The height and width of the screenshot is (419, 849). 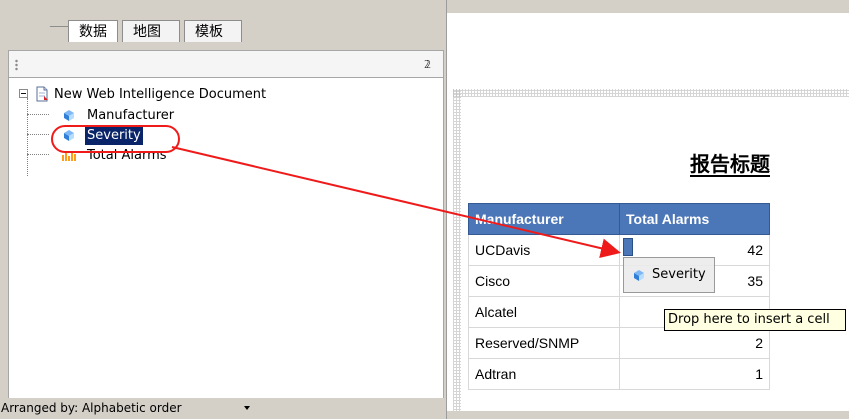 I want to click on table-cell-manufacturer: Cisco, so click(x=544, y=281).